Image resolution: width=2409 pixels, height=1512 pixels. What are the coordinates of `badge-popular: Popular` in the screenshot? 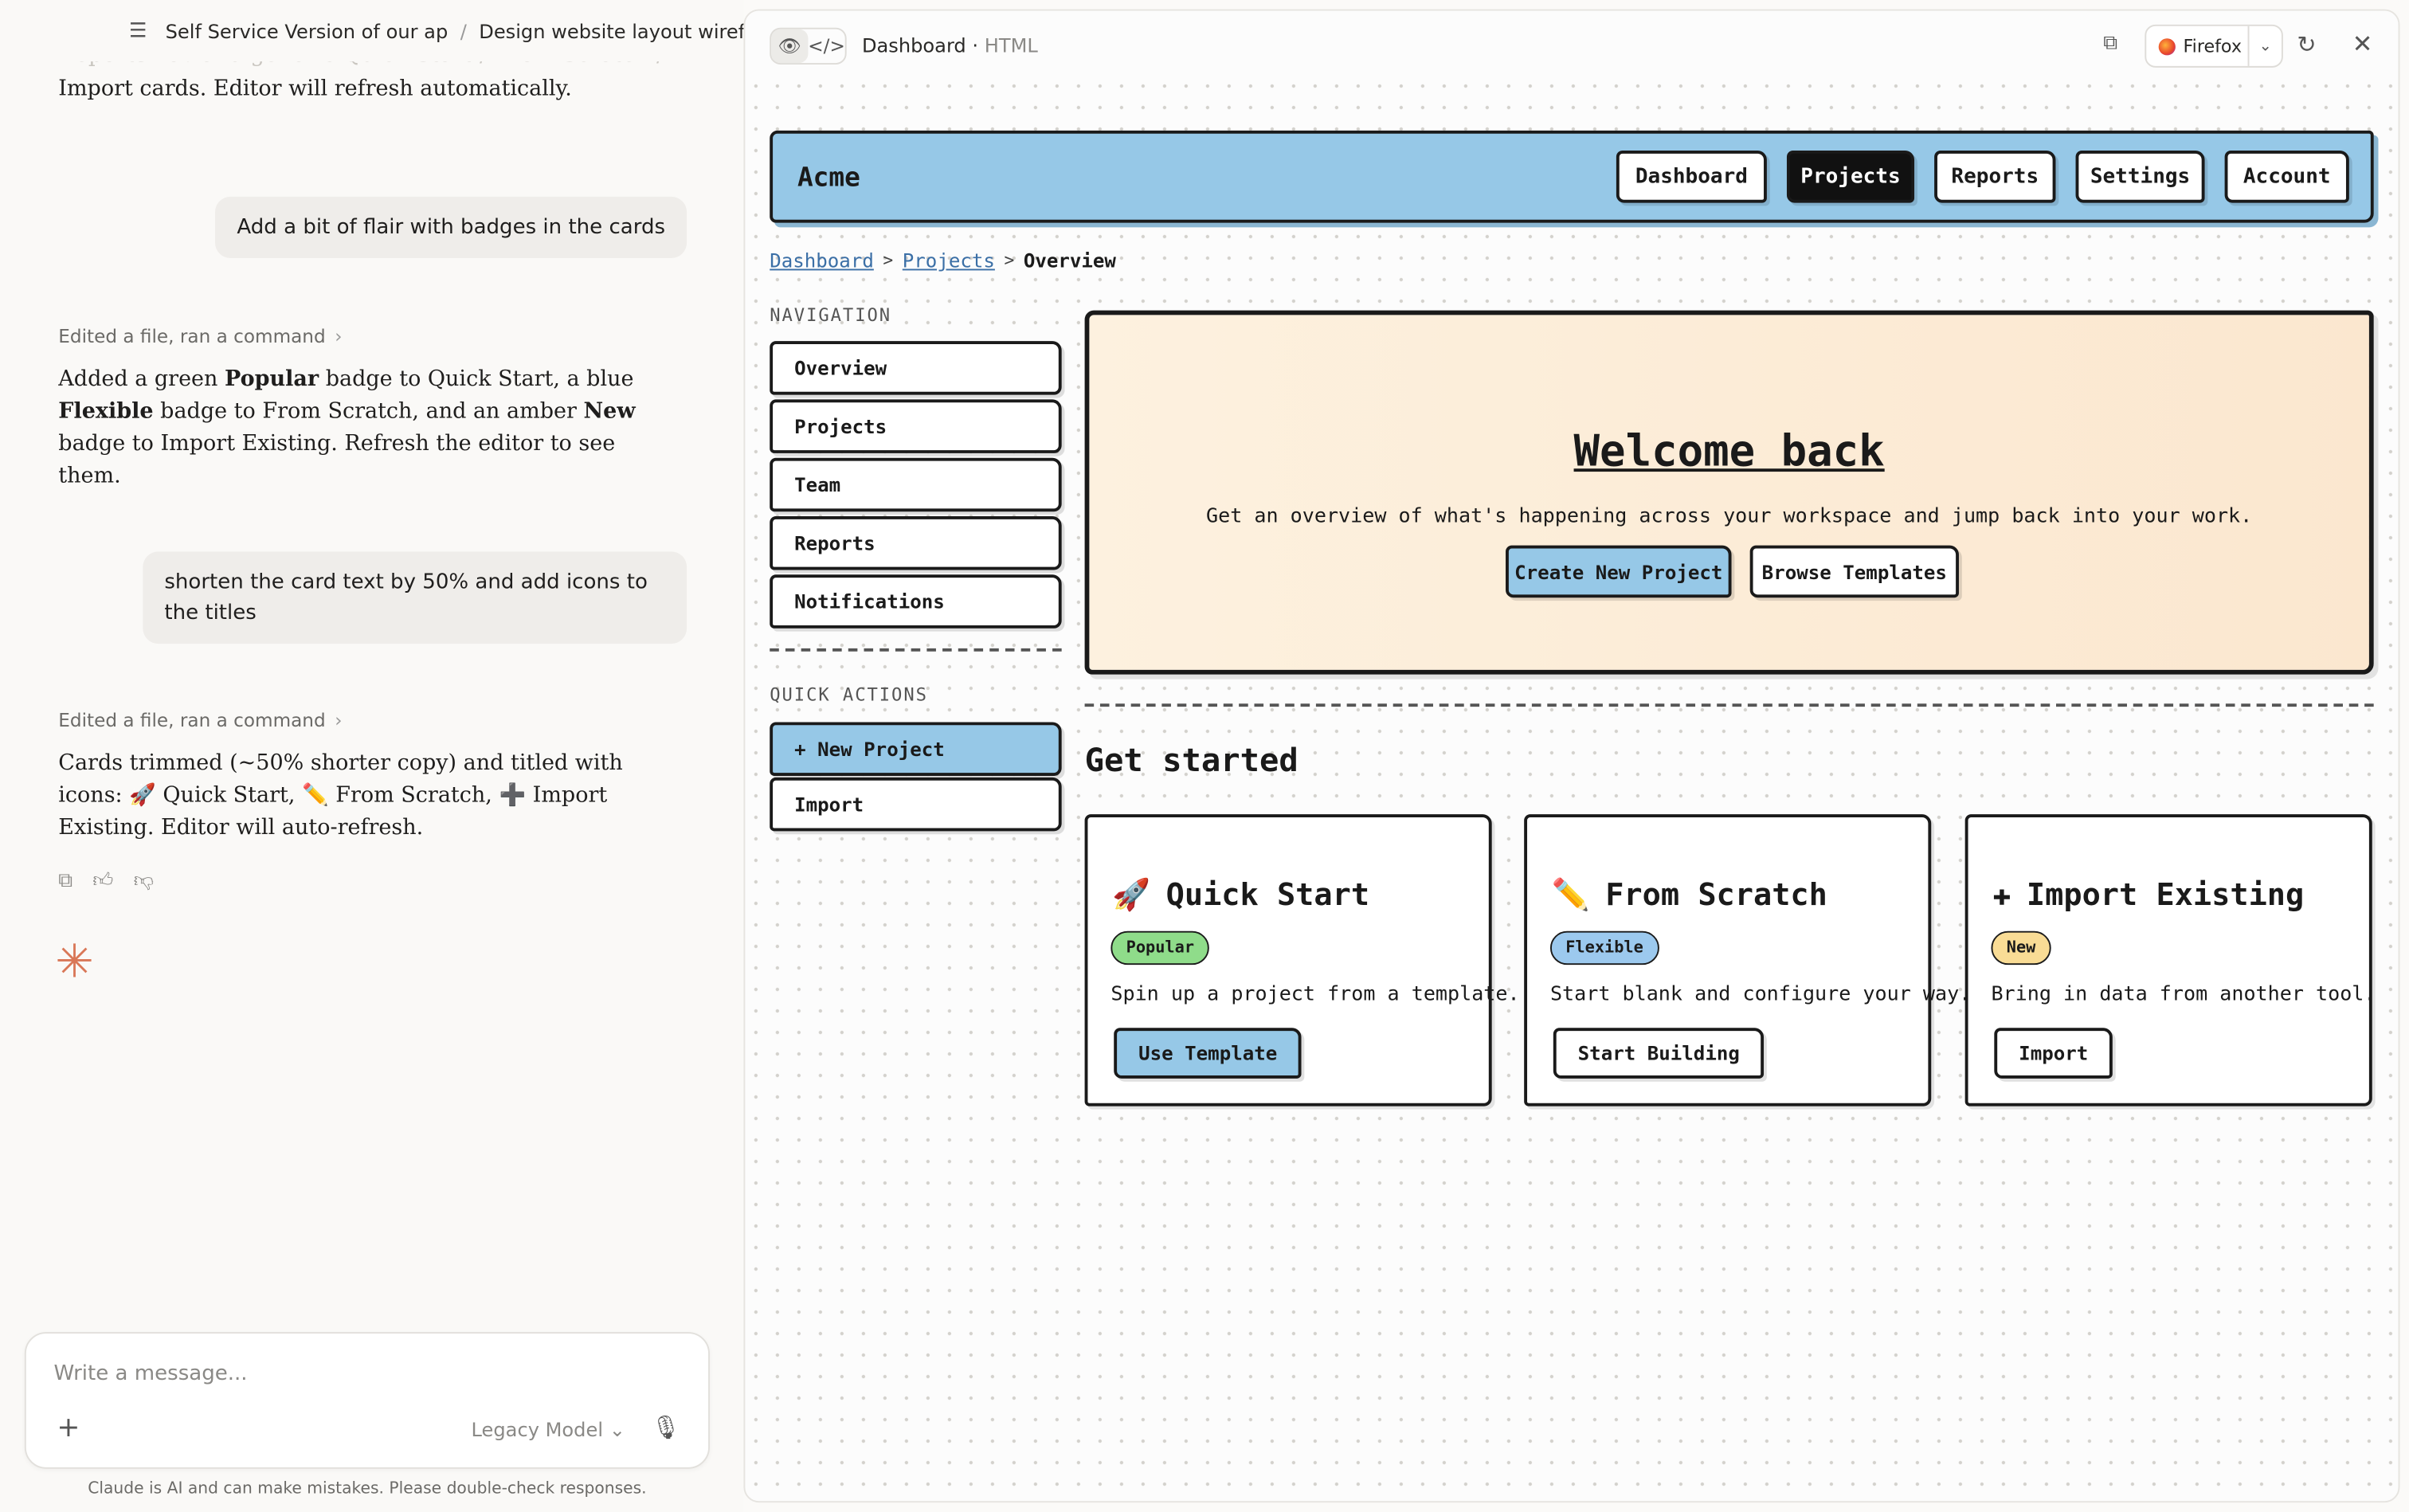 It's located at (1160, 948).